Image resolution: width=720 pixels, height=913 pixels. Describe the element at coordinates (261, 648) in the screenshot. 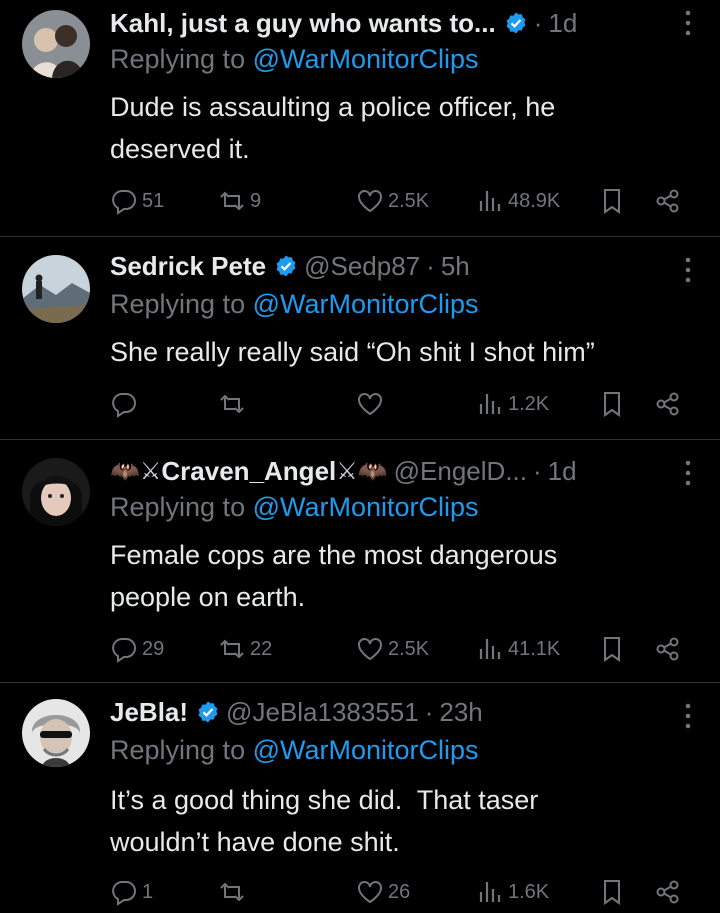

I see `retweet-count: 22` at that location.